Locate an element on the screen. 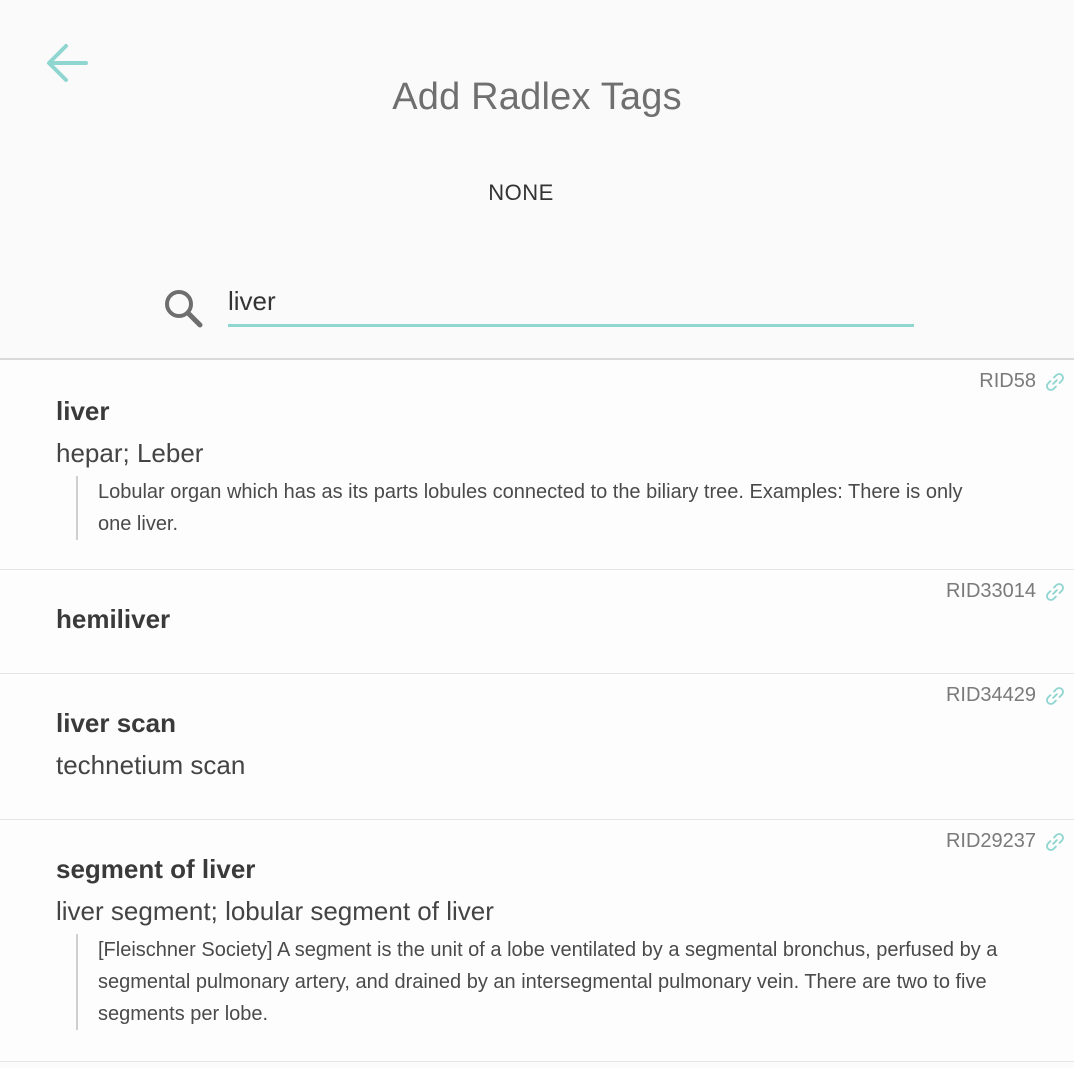 The width and height of the screenshot is (1074, 1068). term-synonyms: liver segment; lobular segment of liver is located at coordinates (275, 911).